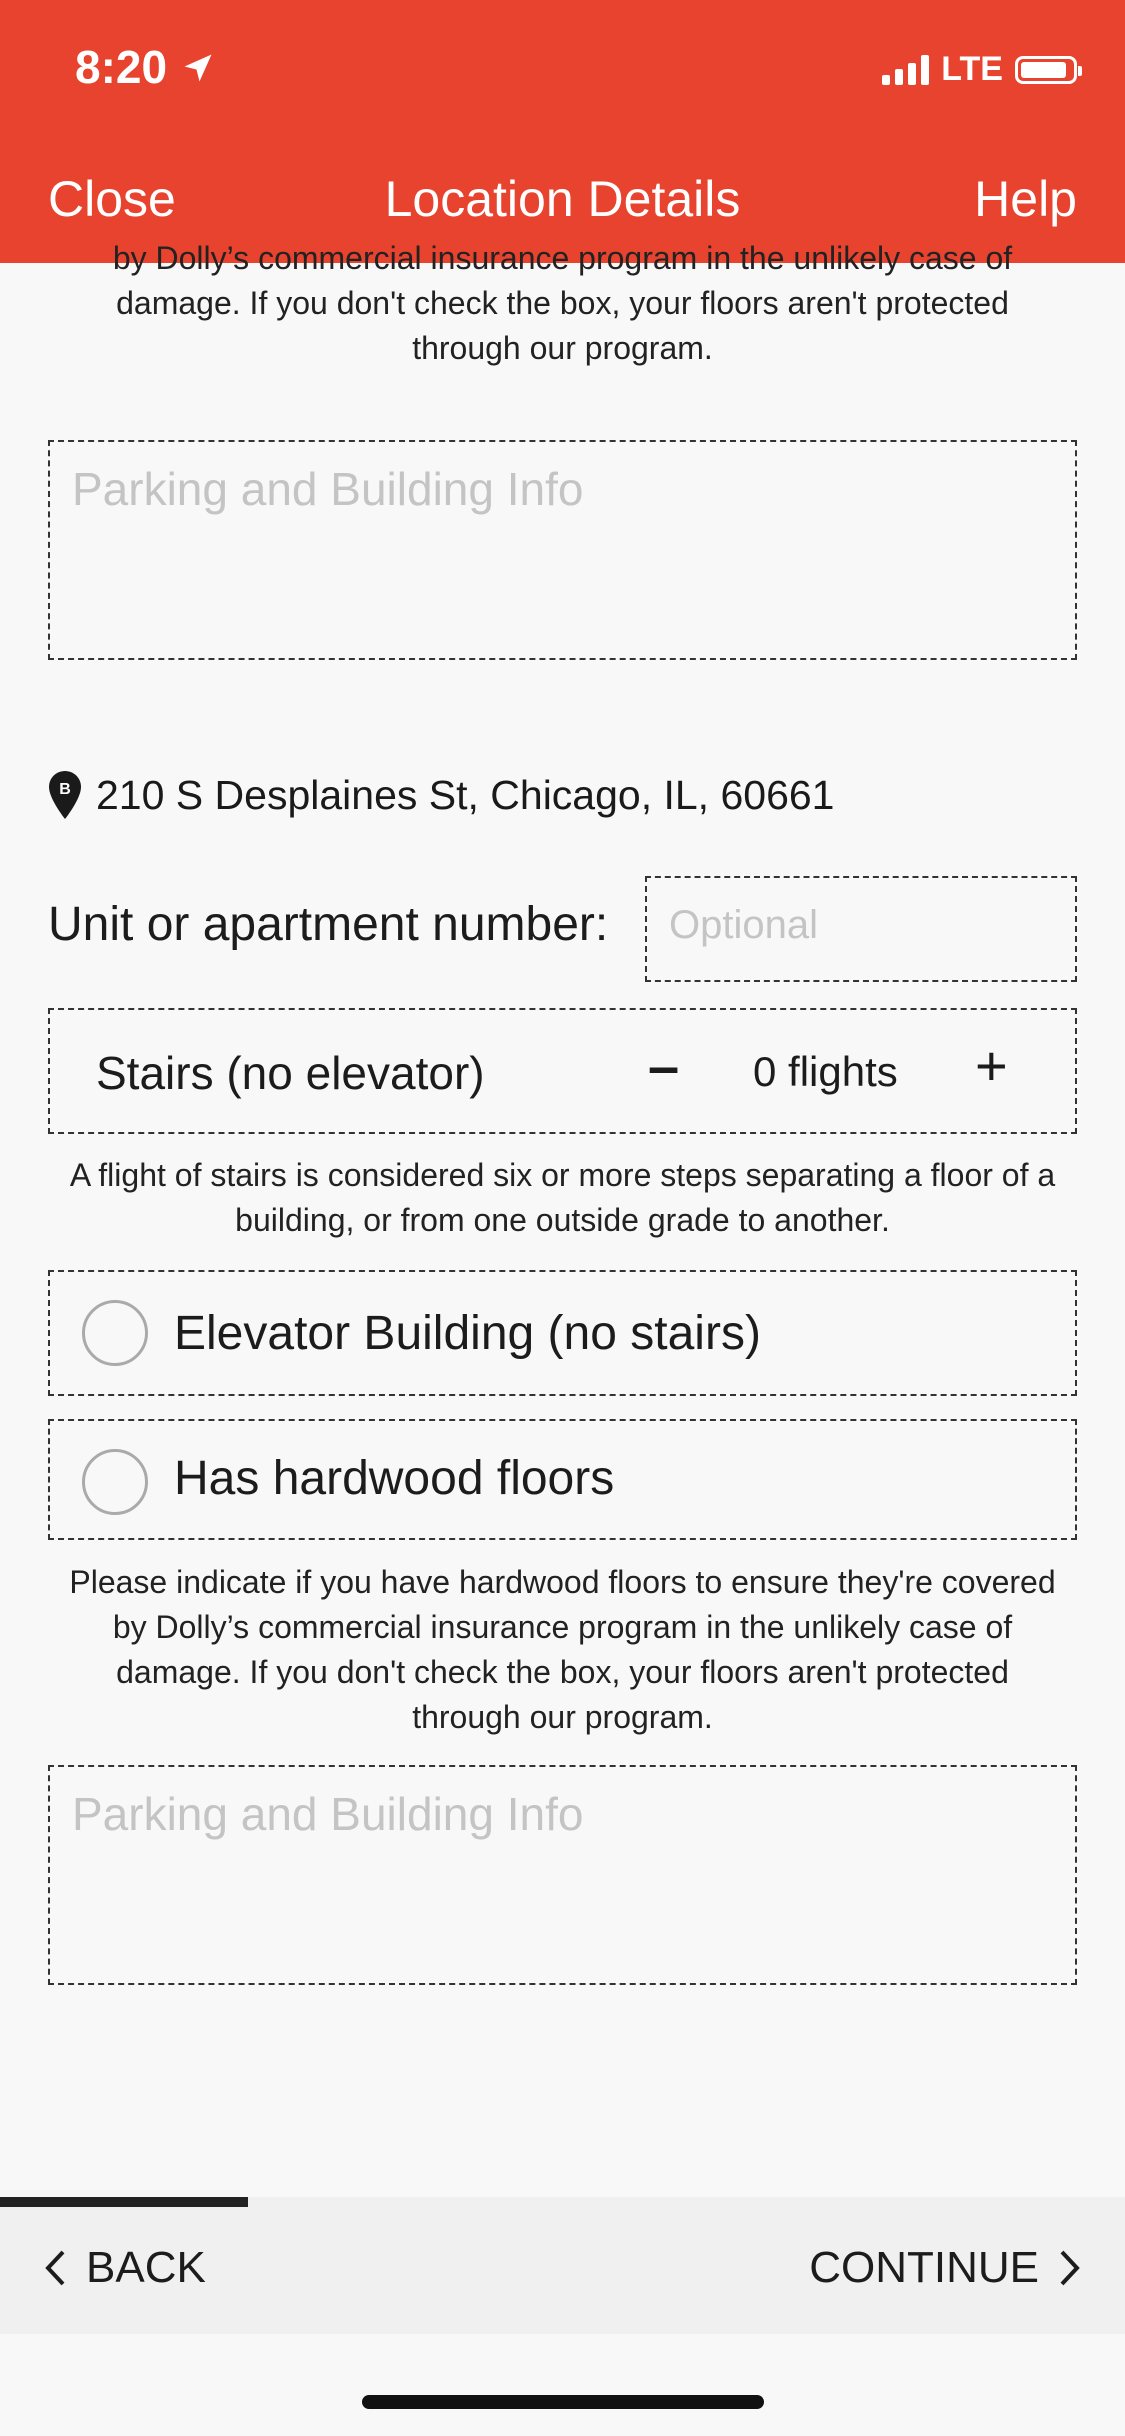  I want to click on unit-label: Unit or apartment number:, so click(328, 924).